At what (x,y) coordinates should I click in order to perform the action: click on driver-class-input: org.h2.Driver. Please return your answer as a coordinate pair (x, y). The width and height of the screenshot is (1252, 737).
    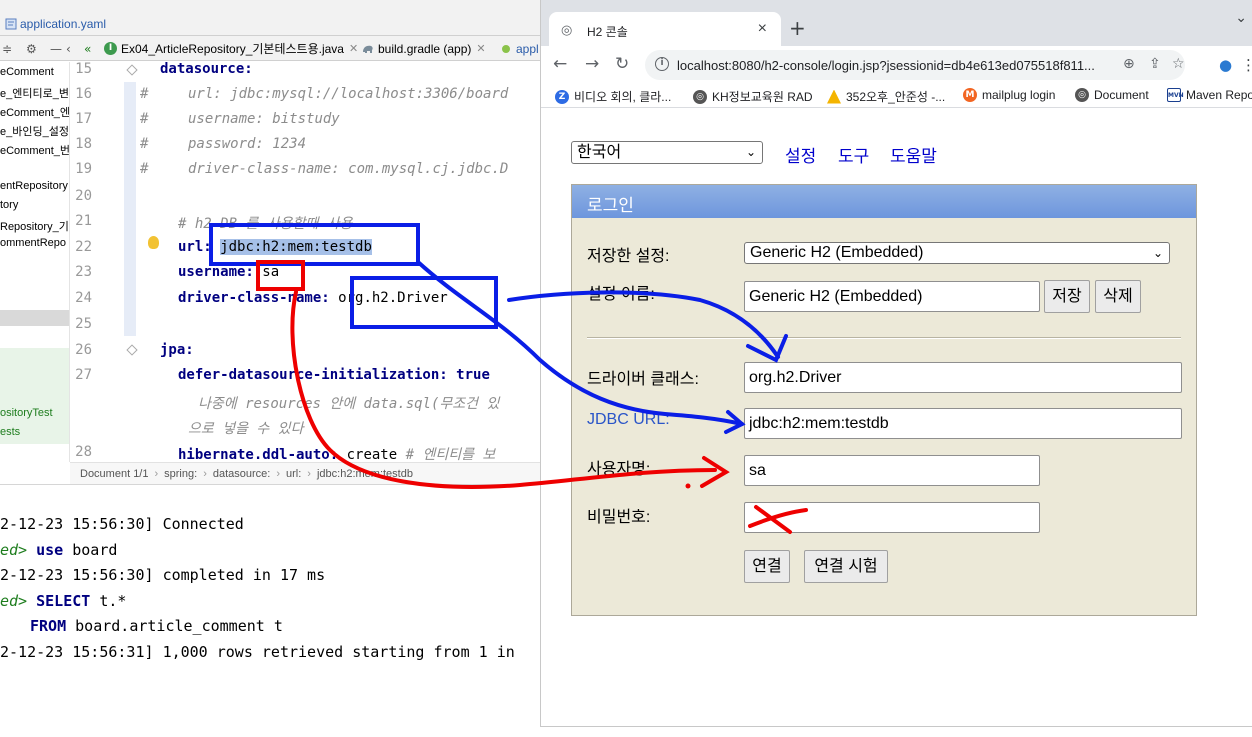
    Looking at the image, I should click on (963, 377).